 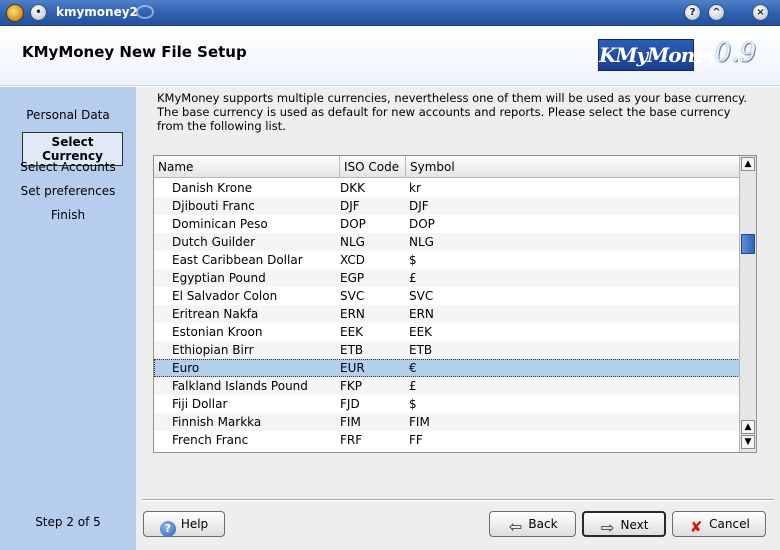 What do you see at coordinates (573, 167) in the screenshot?
I see `column-header-symbol: Symbol` at bounding box center [573, 167].